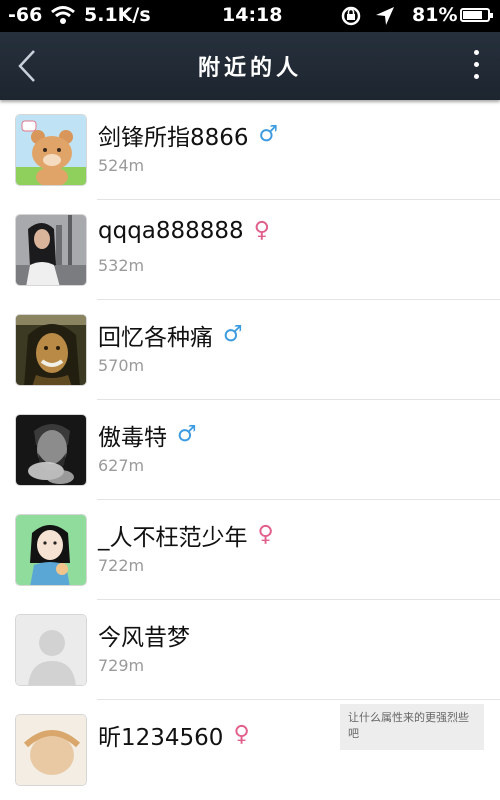  Describe the element at coordinates (117, 15) in the screenshot. I see `network-speed: 5.1K/s` at that location.